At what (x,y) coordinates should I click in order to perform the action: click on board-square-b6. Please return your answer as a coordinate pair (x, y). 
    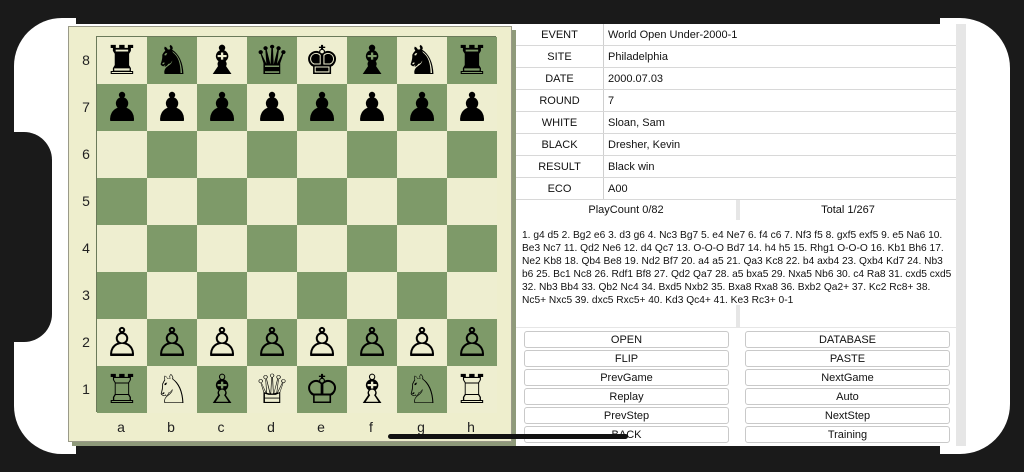
    Looking at the image, I should click on (172, 154).